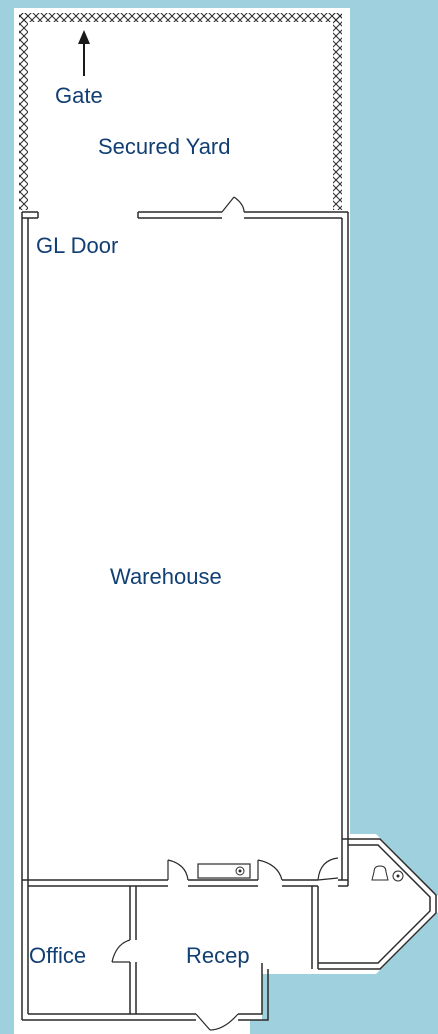 This screenshot has width=438, height=1034. I want to click on gate-label: Gate, so click(79, 95).